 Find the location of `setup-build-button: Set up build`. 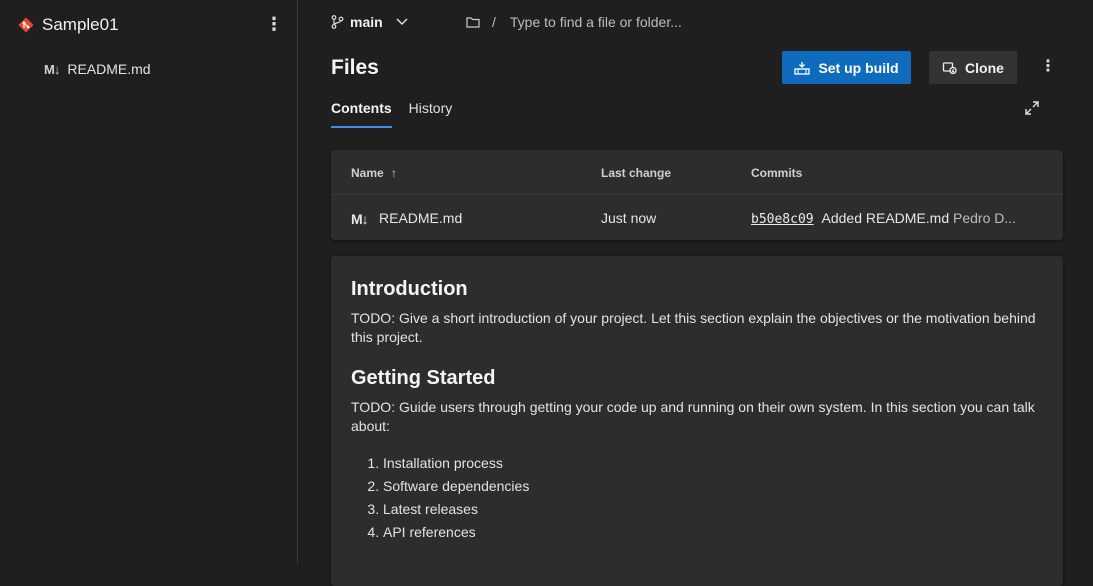

setup-build-button: Set up build is located at coordinates (846, 67).